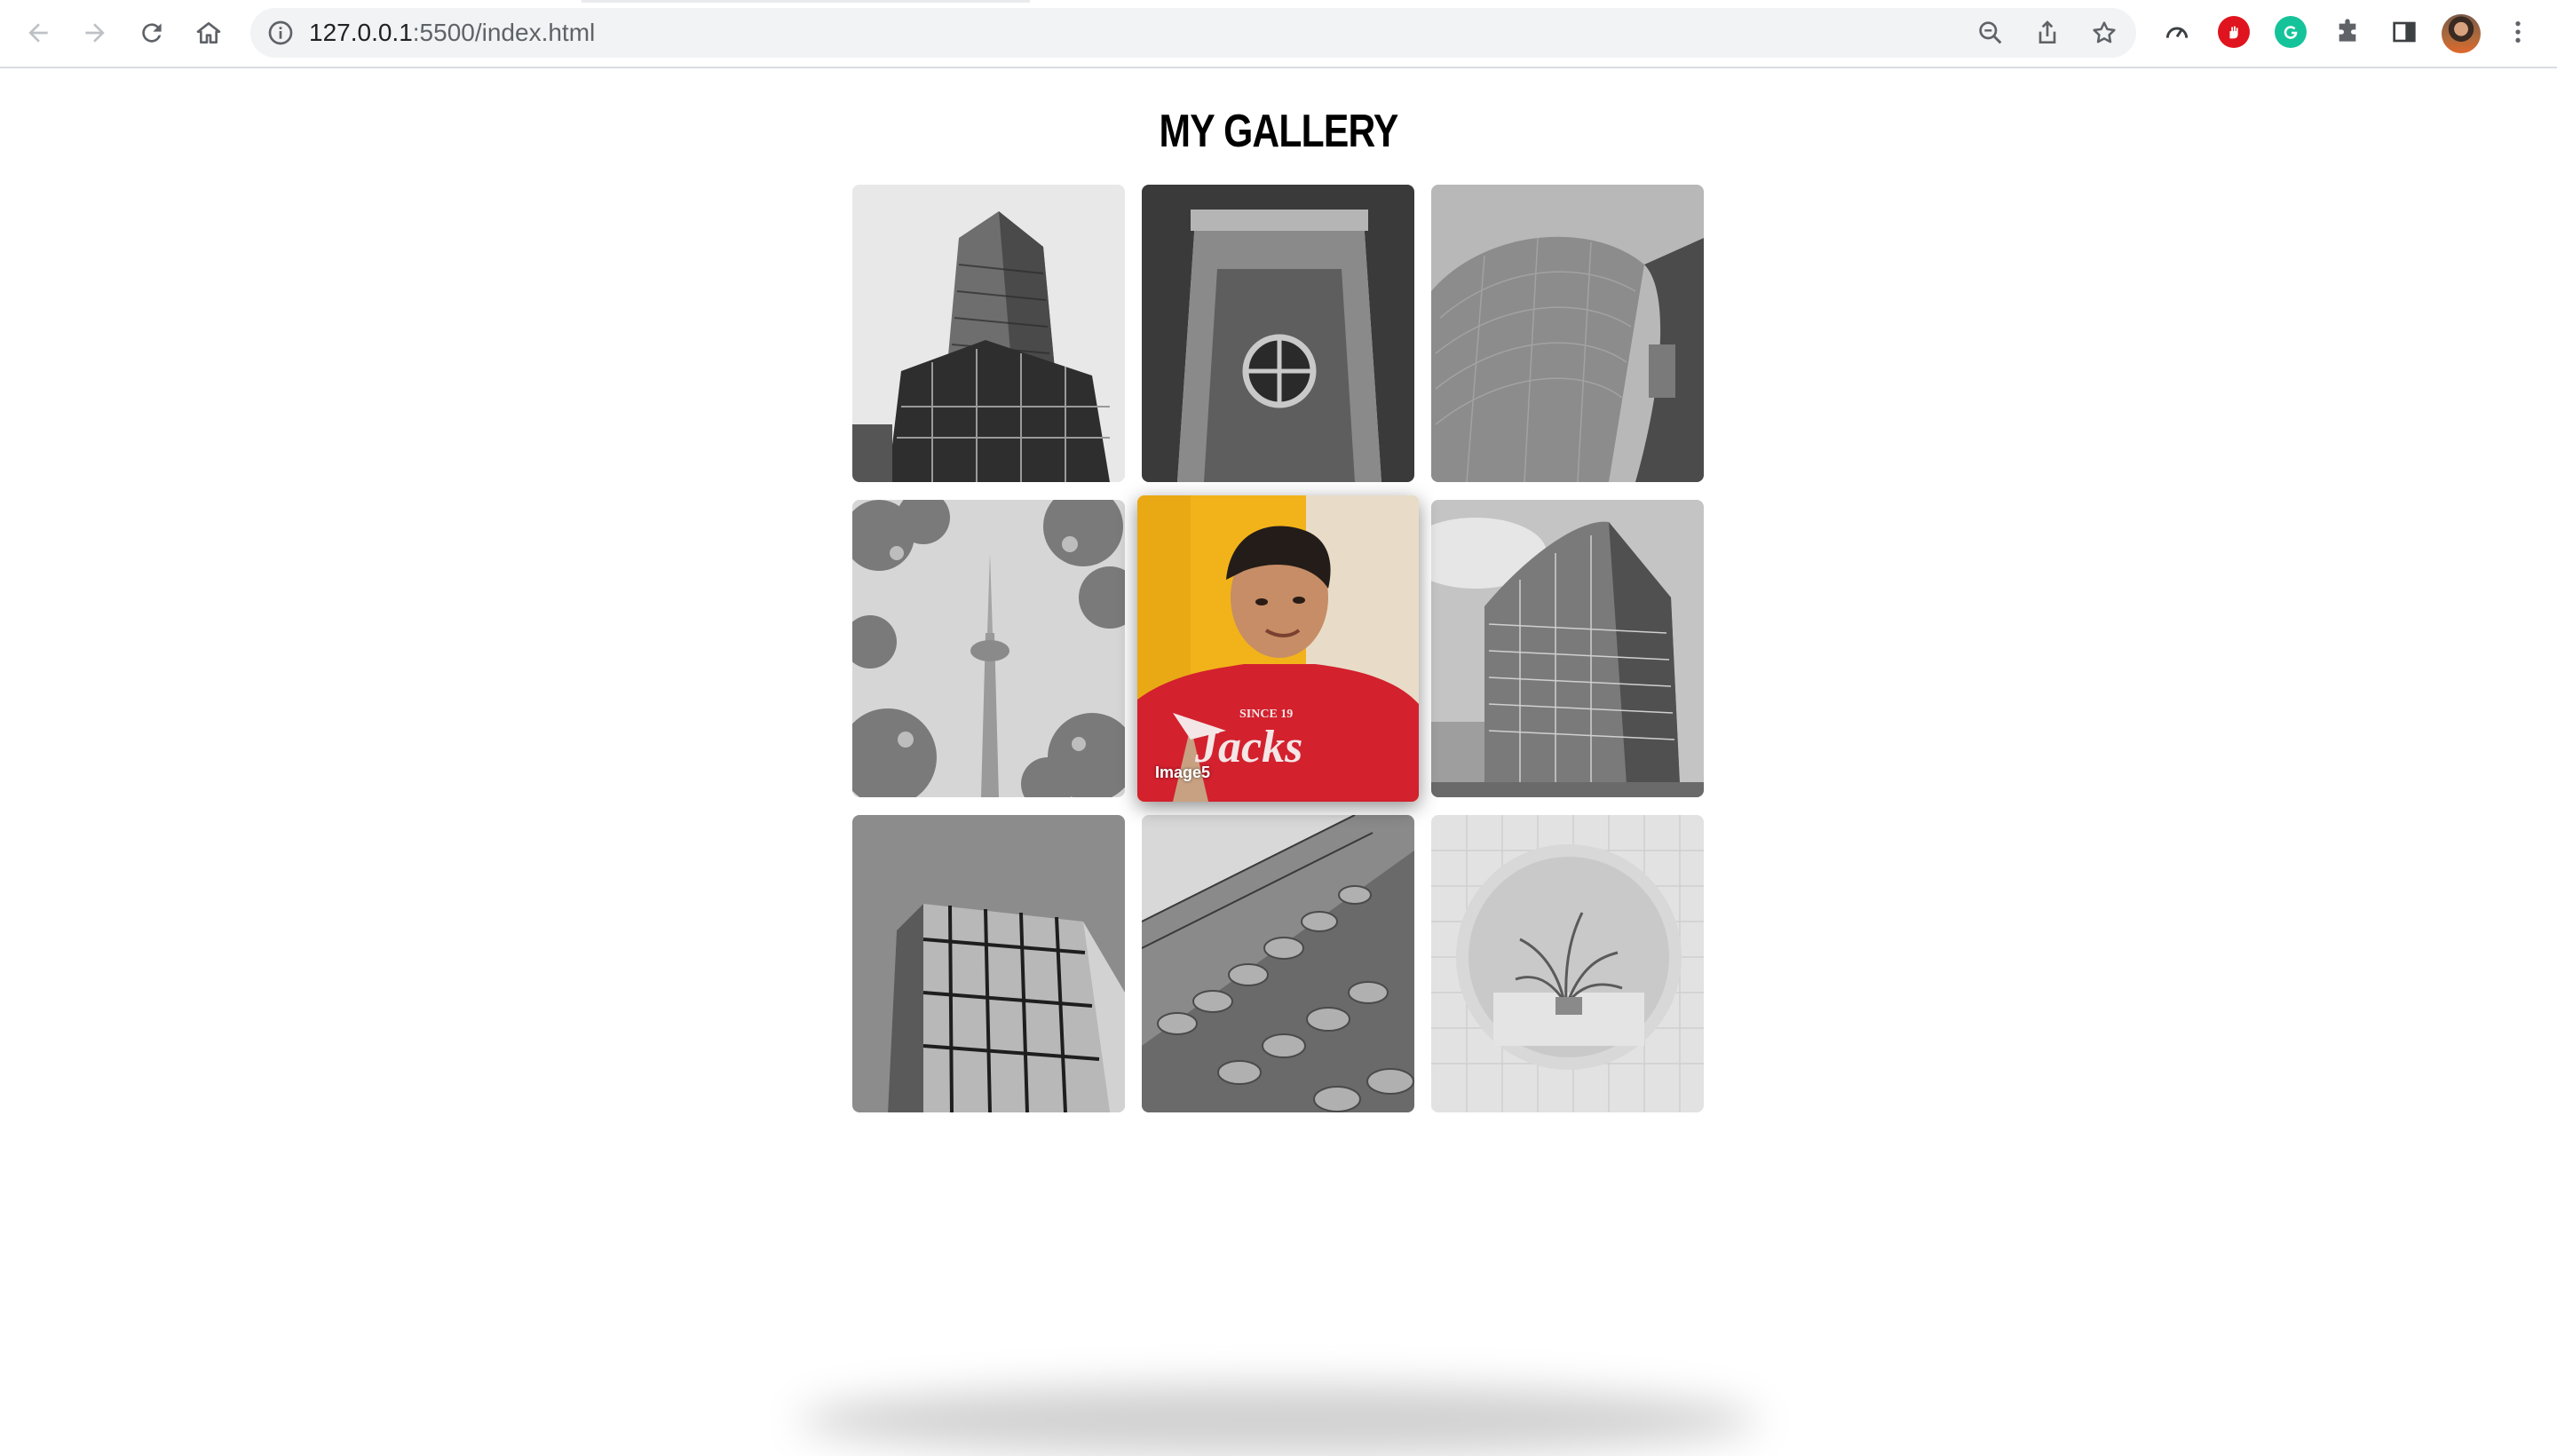 This screenshot has height=1456, width=2557. Describe the element at coordinates (1279, 131) in the screenshot. I see `page-title: MY GALLERY` at that location.